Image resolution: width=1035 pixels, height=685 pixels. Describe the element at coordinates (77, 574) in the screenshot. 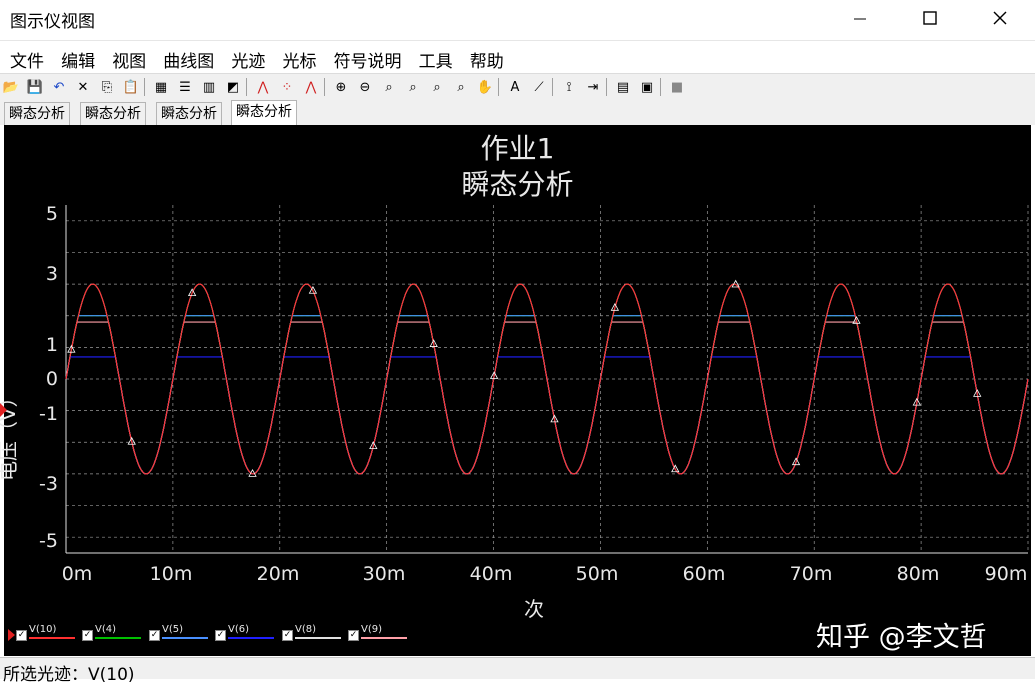

I see `x-tick-0m: 0m` at that location.